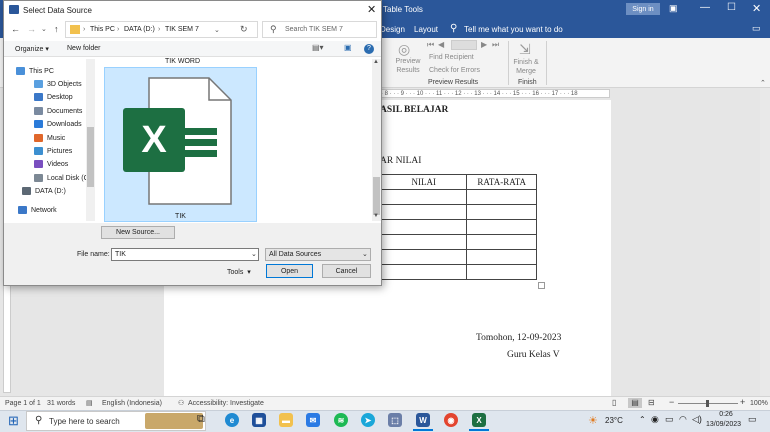 The image size is (770, 432). I want to click on file-list-scrollbar: ▲ ▼, so click(376, 140).